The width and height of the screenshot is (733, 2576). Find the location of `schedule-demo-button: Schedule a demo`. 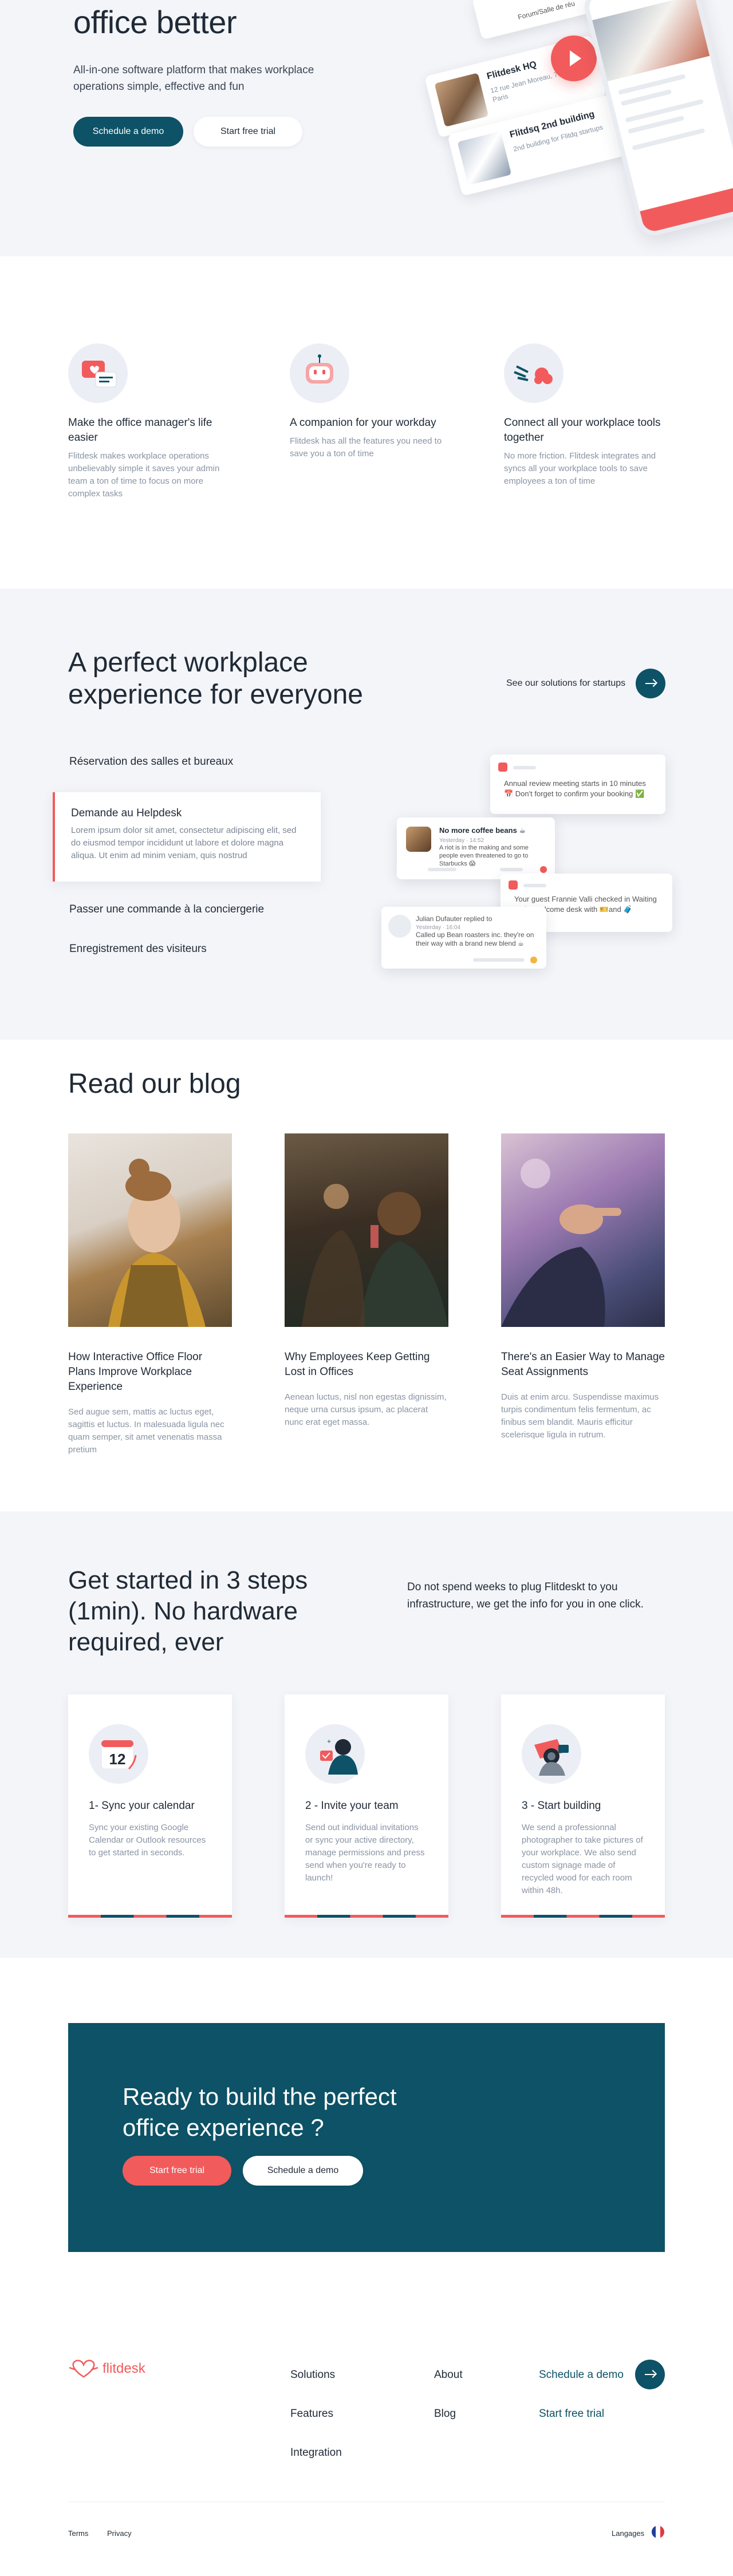

schedule-demo-button: Schedule a demo is located at coordinates (128, 132).